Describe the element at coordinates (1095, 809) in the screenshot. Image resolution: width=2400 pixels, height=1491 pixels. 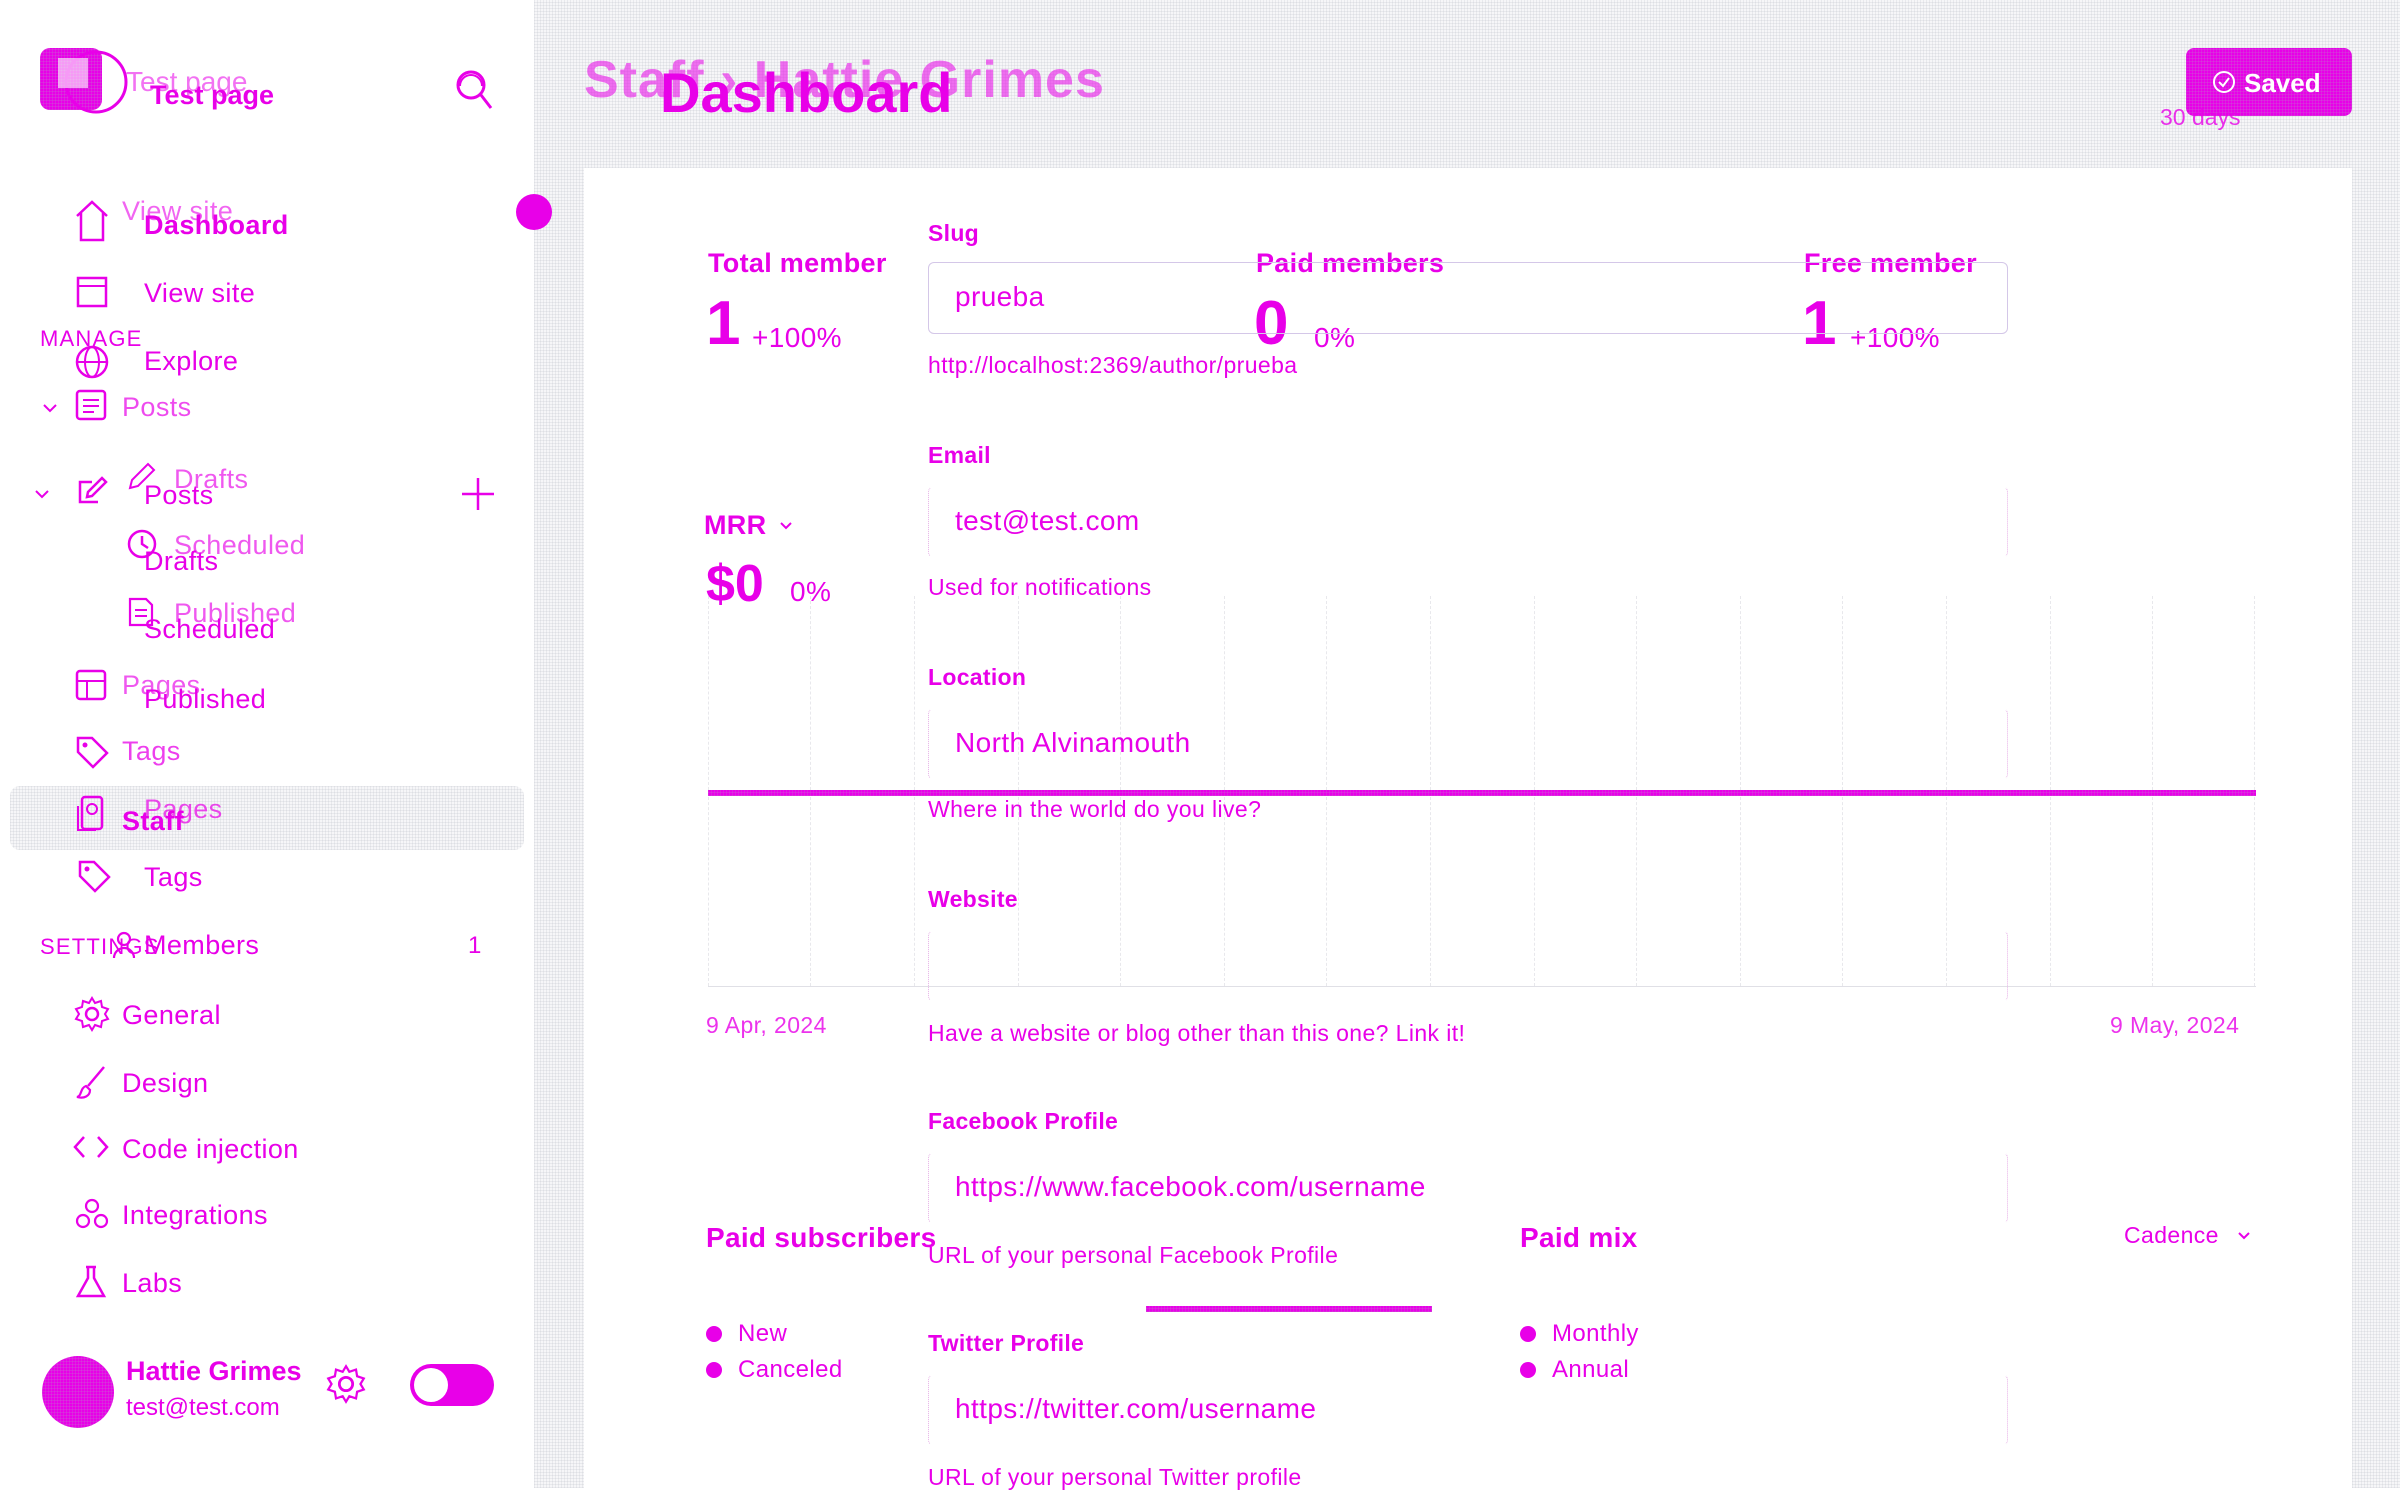
I see `location-hint: Where in the world do you live?` at that location.